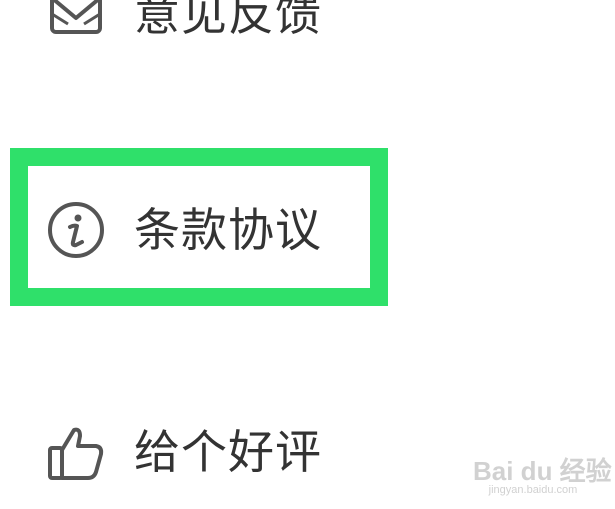  What do you see at coordinates (228, 230) in the screenshot?
I see `menu-item-label: 条款协议` at bounding box center [228, 230].